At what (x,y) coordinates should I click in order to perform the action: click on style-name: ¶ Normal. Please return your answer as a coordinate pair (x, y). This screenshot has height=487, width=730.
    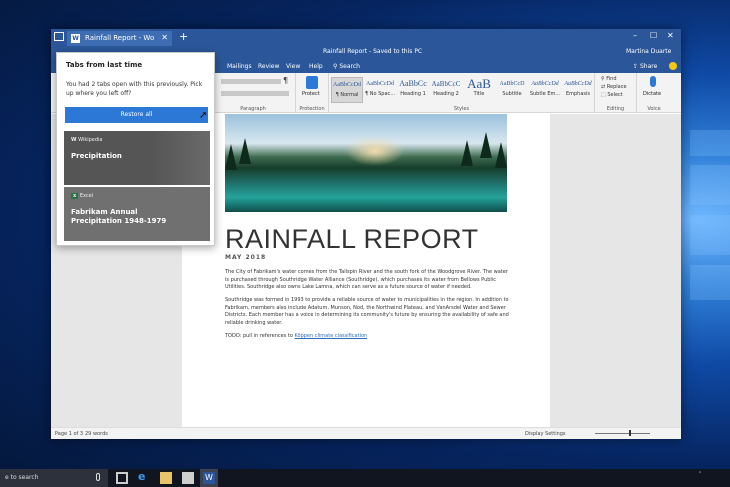
    Looking at the image, I should click on (347, 95).